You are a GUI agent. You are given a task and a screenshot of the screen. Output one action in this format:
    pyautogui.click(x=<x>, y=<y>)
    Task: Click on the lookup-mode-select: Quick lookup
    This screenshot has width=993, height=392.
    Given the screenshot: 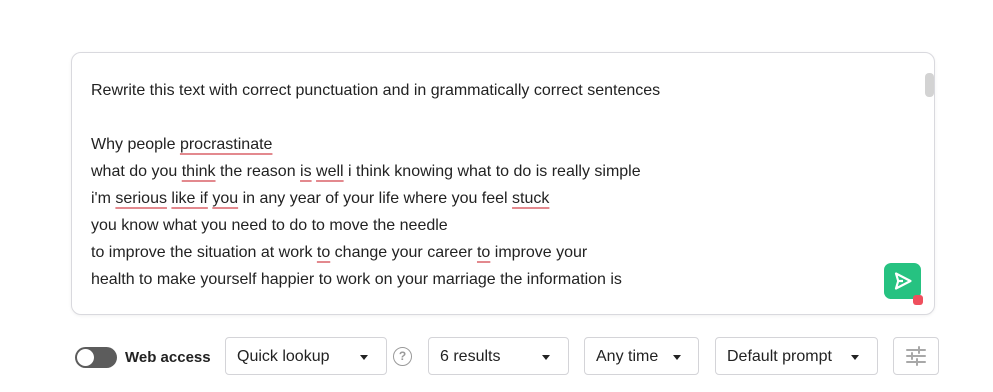 What is the action you would take?
    pyautogui.click(x=306, y=356)
    